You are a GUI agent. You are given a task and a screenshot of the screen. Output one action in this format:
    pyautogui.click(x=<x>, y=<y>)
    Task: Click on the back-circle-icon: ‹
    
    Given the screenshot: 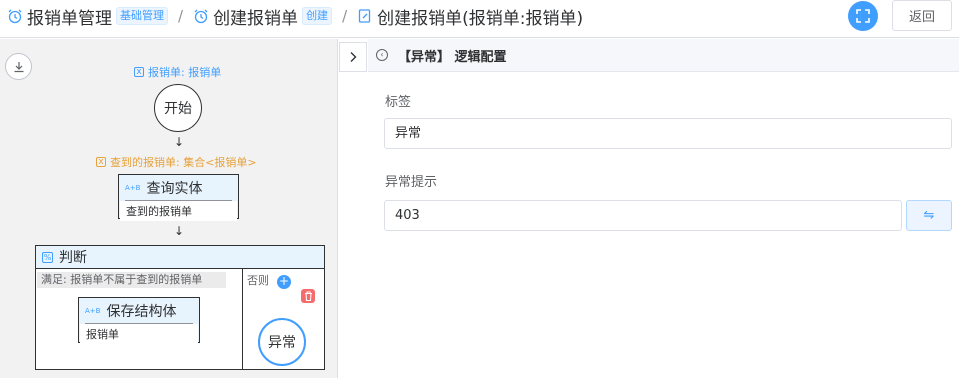 What is the action you would take?
    pyautogui.click(x=382, y=55)
    